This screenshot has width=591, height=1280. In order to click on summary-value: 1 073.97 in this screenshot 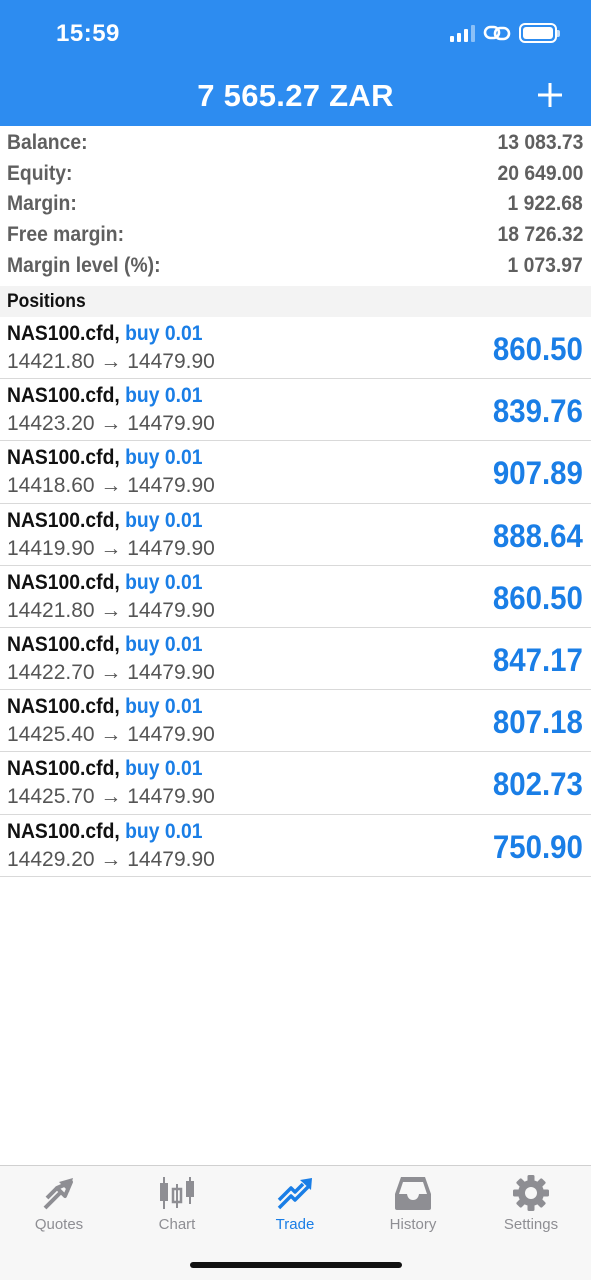, I will do `click(545, 265)`.